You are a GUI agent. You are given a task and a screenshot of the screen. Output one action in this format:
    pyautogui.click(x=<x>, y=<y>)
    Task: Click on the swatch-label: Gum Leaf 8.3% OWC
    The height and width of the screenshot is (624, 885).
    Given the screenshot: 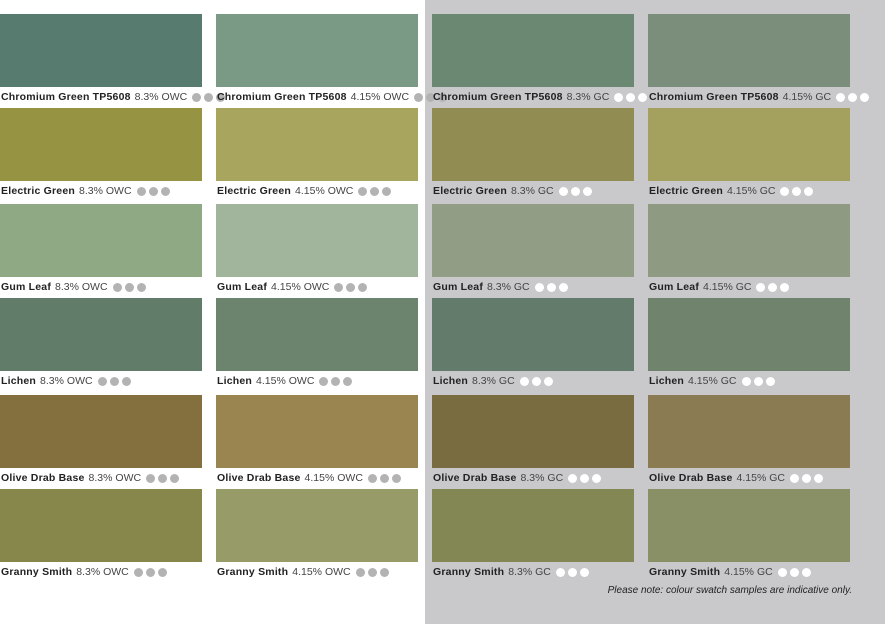 What is the action you would take?
    pyautogui.click(x=75, y=287)
    